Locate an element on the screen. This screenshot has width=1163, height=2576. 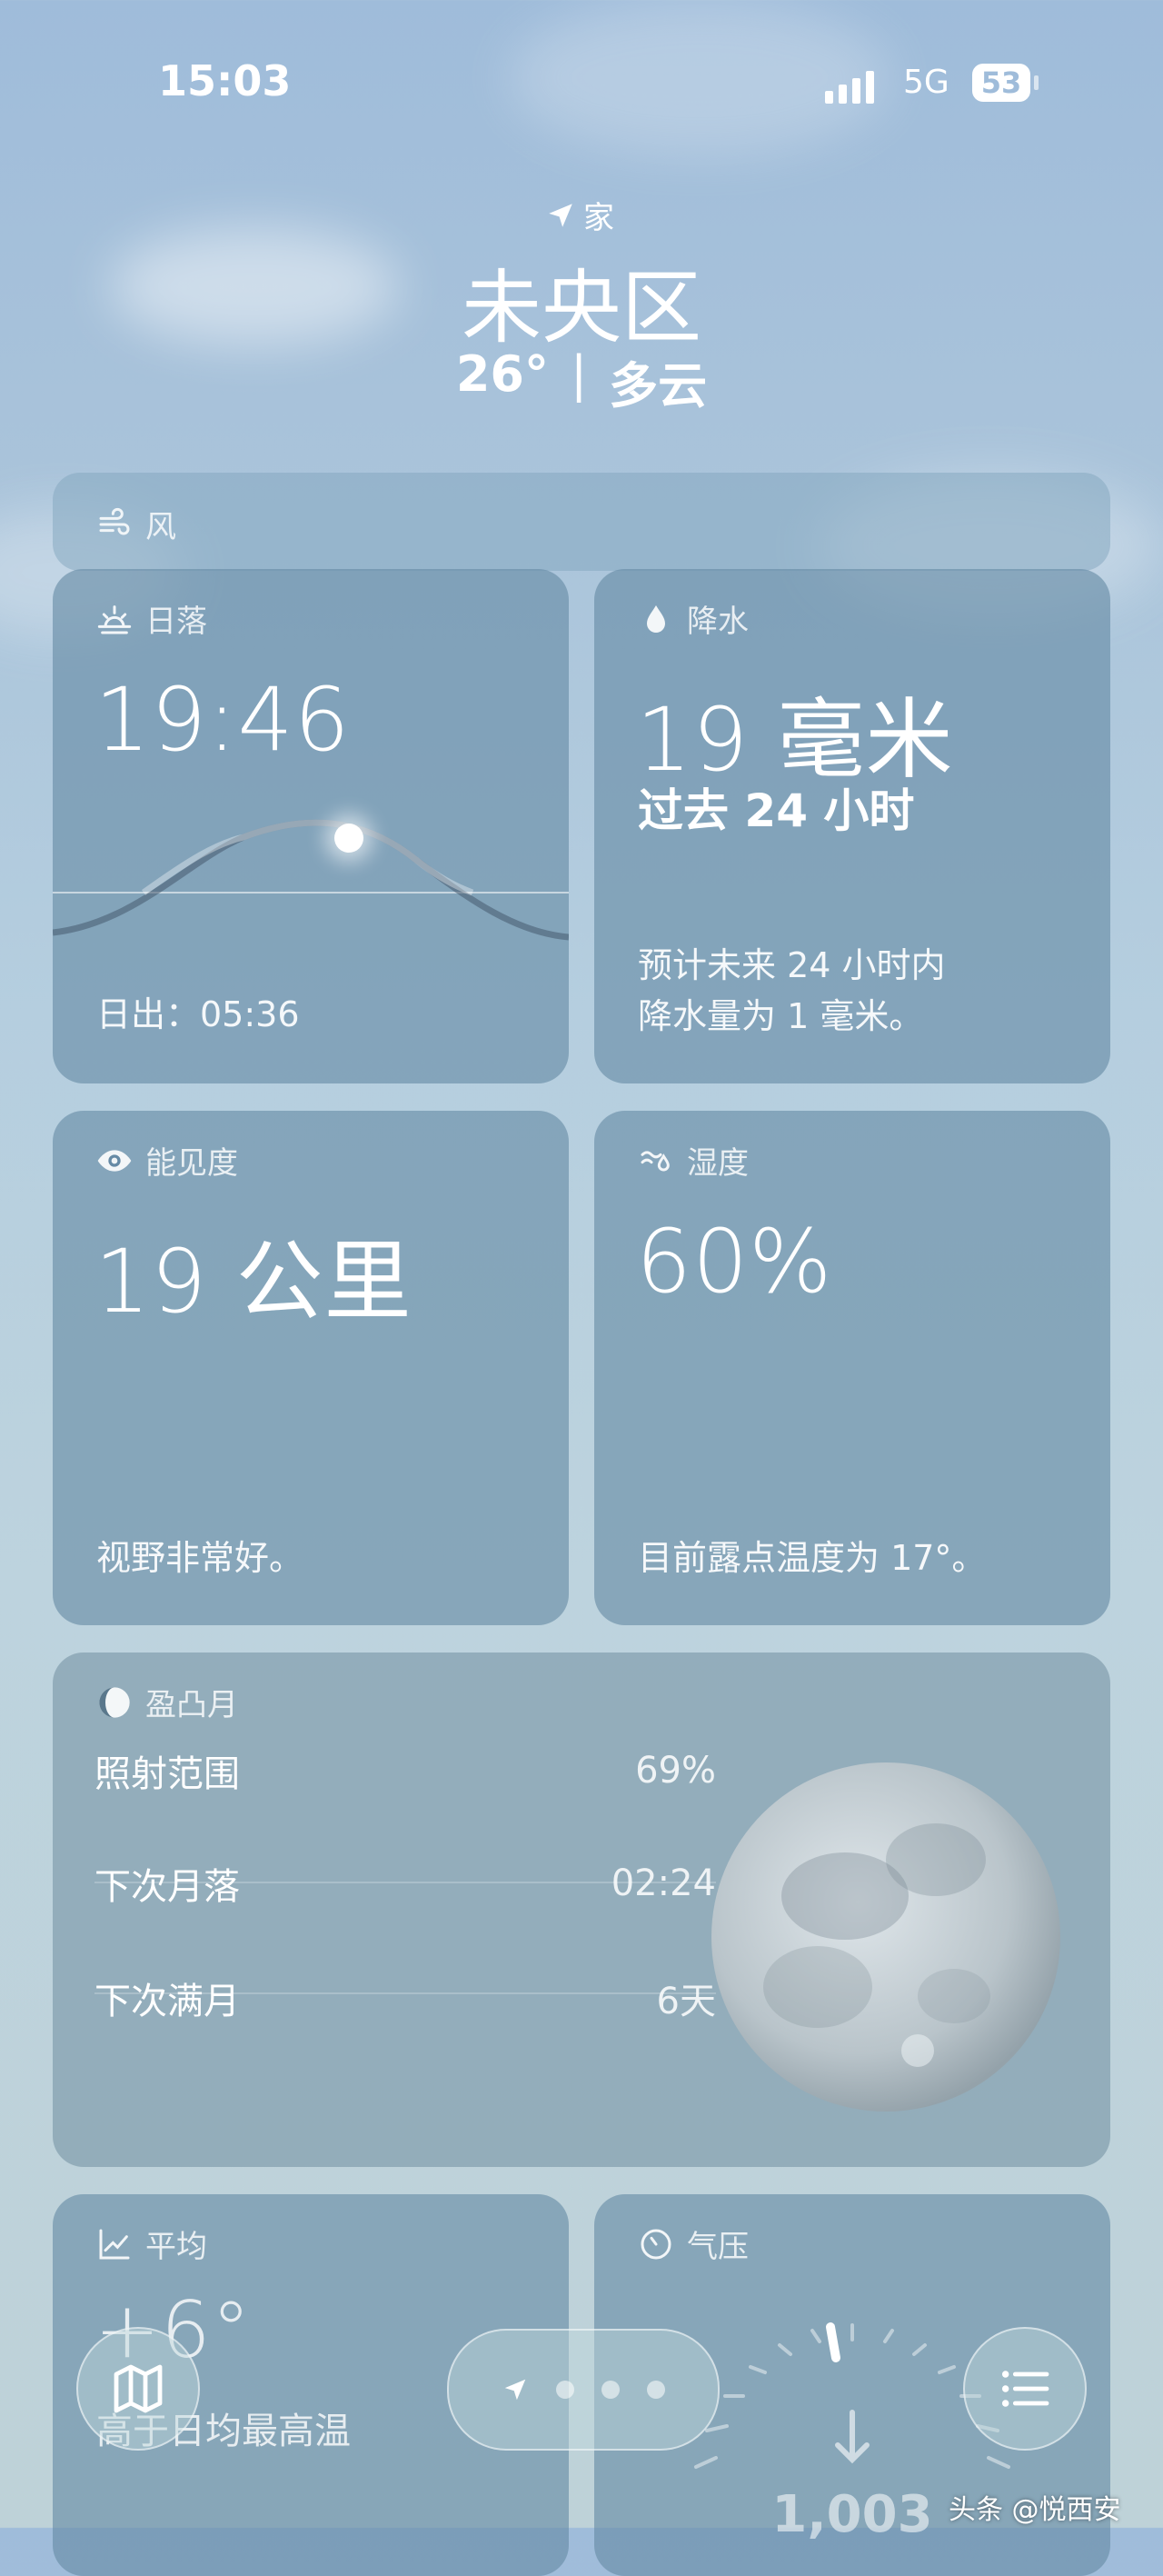
pressure-header: 气压 is located at coordinates (693, 2244).